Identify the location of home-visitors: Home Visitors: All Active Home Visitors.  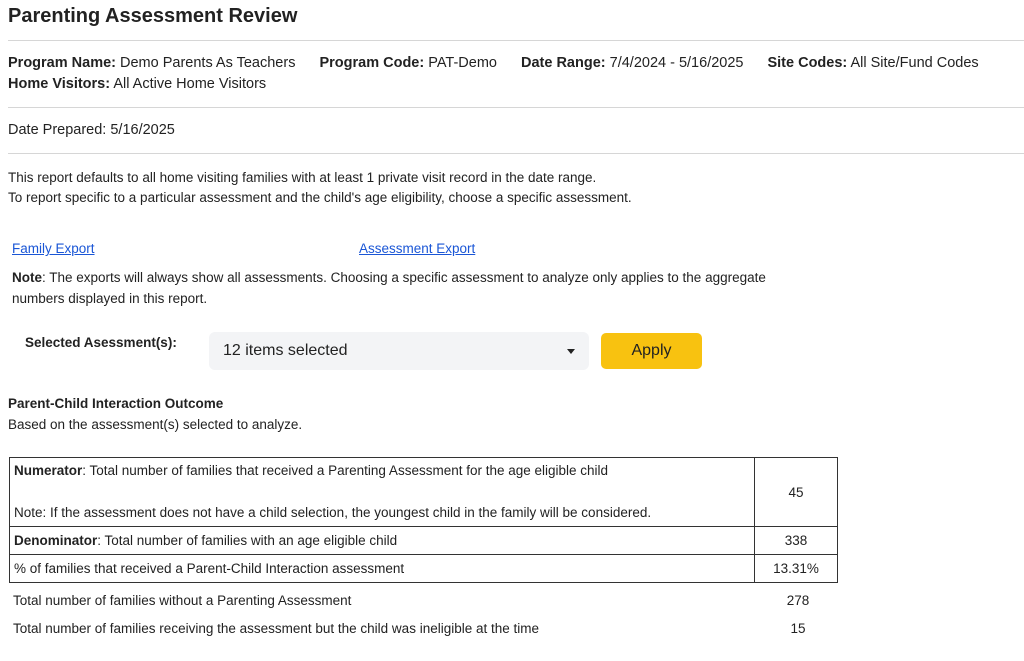
(516, 84).